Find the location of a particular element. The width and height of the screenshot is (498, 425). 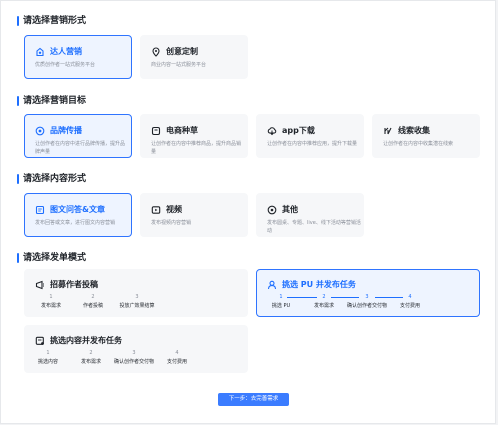

card-recruit-authors: 招募作者投稿 1 发布需求 2 作者投稿 3 投放广效果结算 is located at coordinates (136, 293).